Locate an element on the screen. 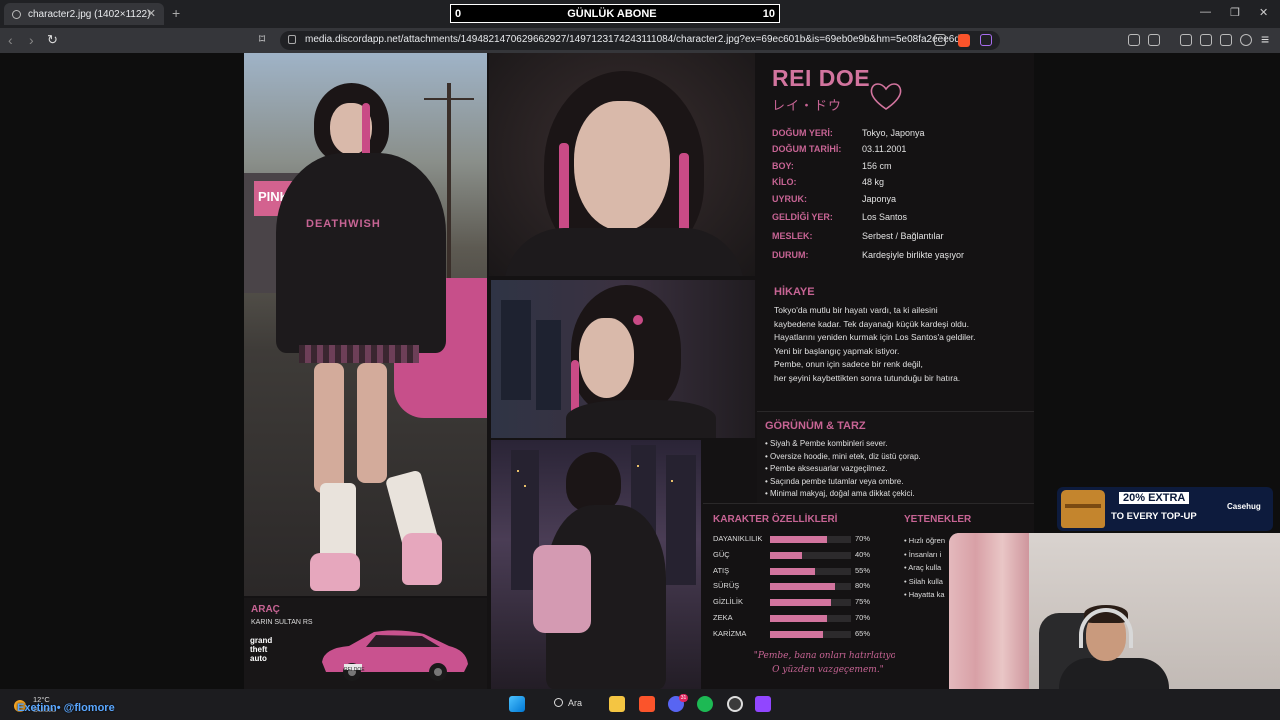 This screenshot has width=1280, height=720. trait-percent: 55% is located at coordinates (863, 570).